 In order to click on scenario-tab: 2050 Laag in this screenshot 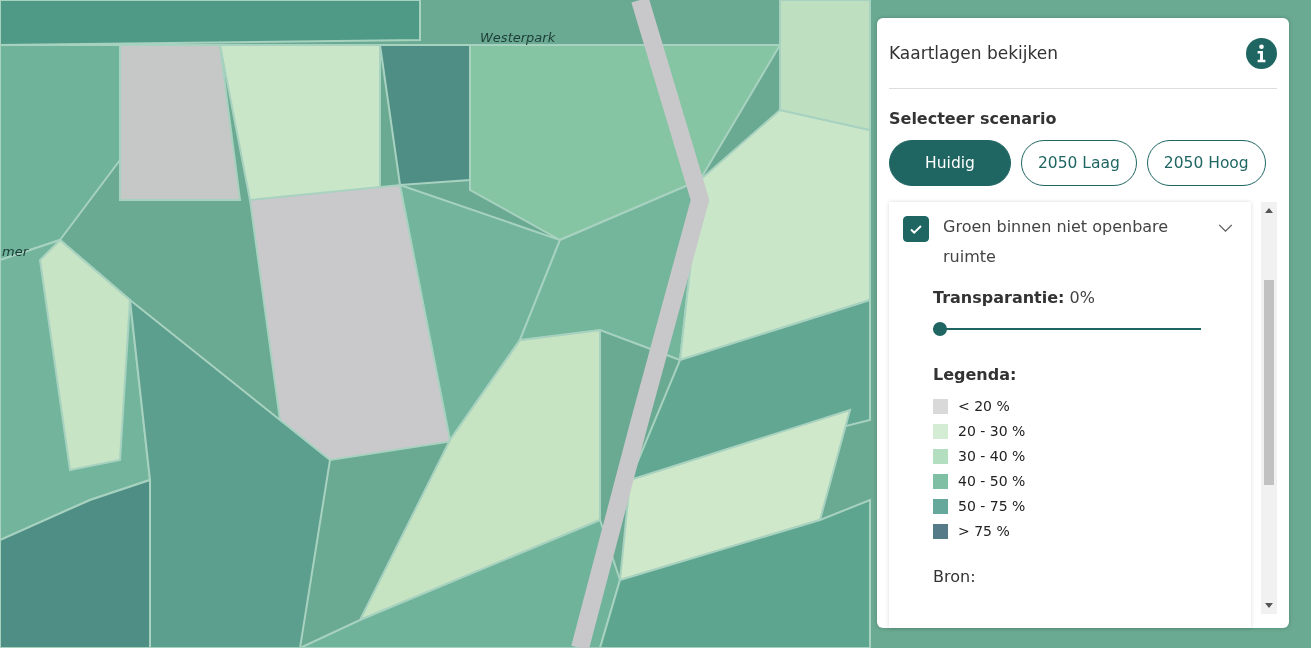, I will do `click(1079, 163)`.